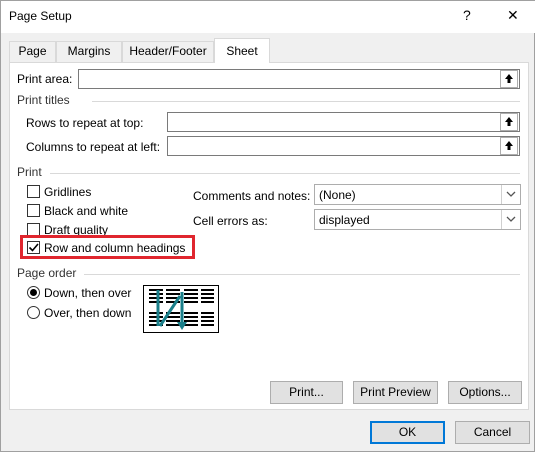  Describe the element at coordinates (268, 17) in the screenshot. I see `title-bar: Page Setup ? ✕` at that location.